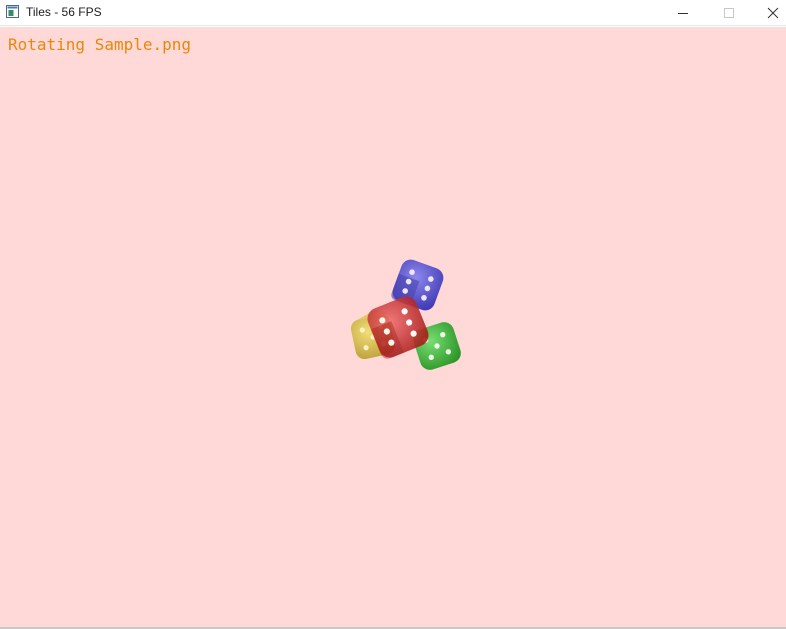 This screenshot has height=629, width=786. I want to click on minimize-button, so click(683, 12).